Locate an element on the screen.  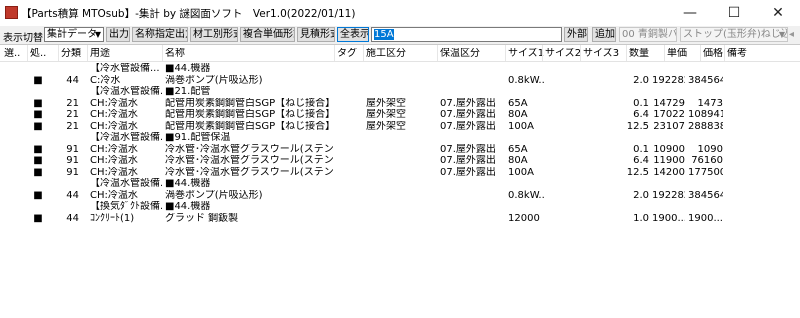
external-button: 外部 is located at coordinates (576, 34).